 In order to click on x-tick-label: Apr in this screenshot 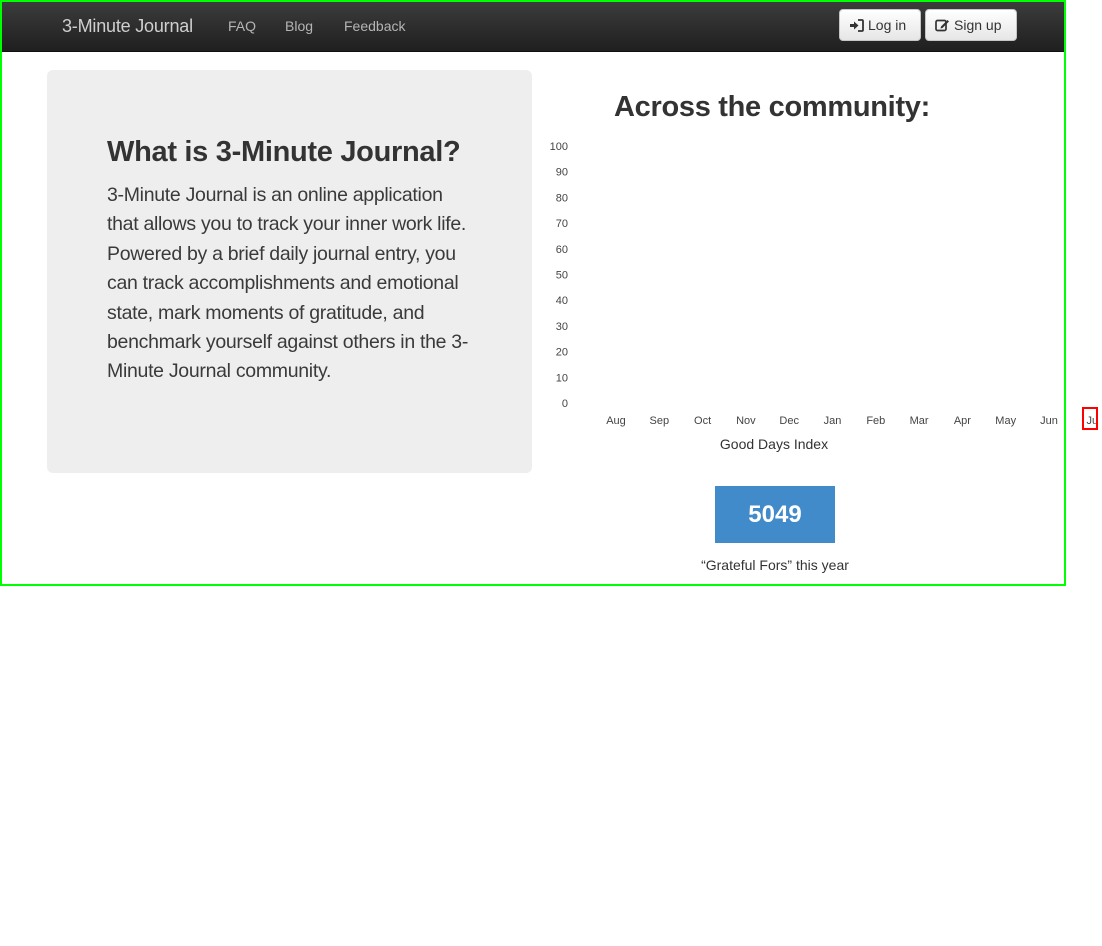, I will do `click(962, 421)`.